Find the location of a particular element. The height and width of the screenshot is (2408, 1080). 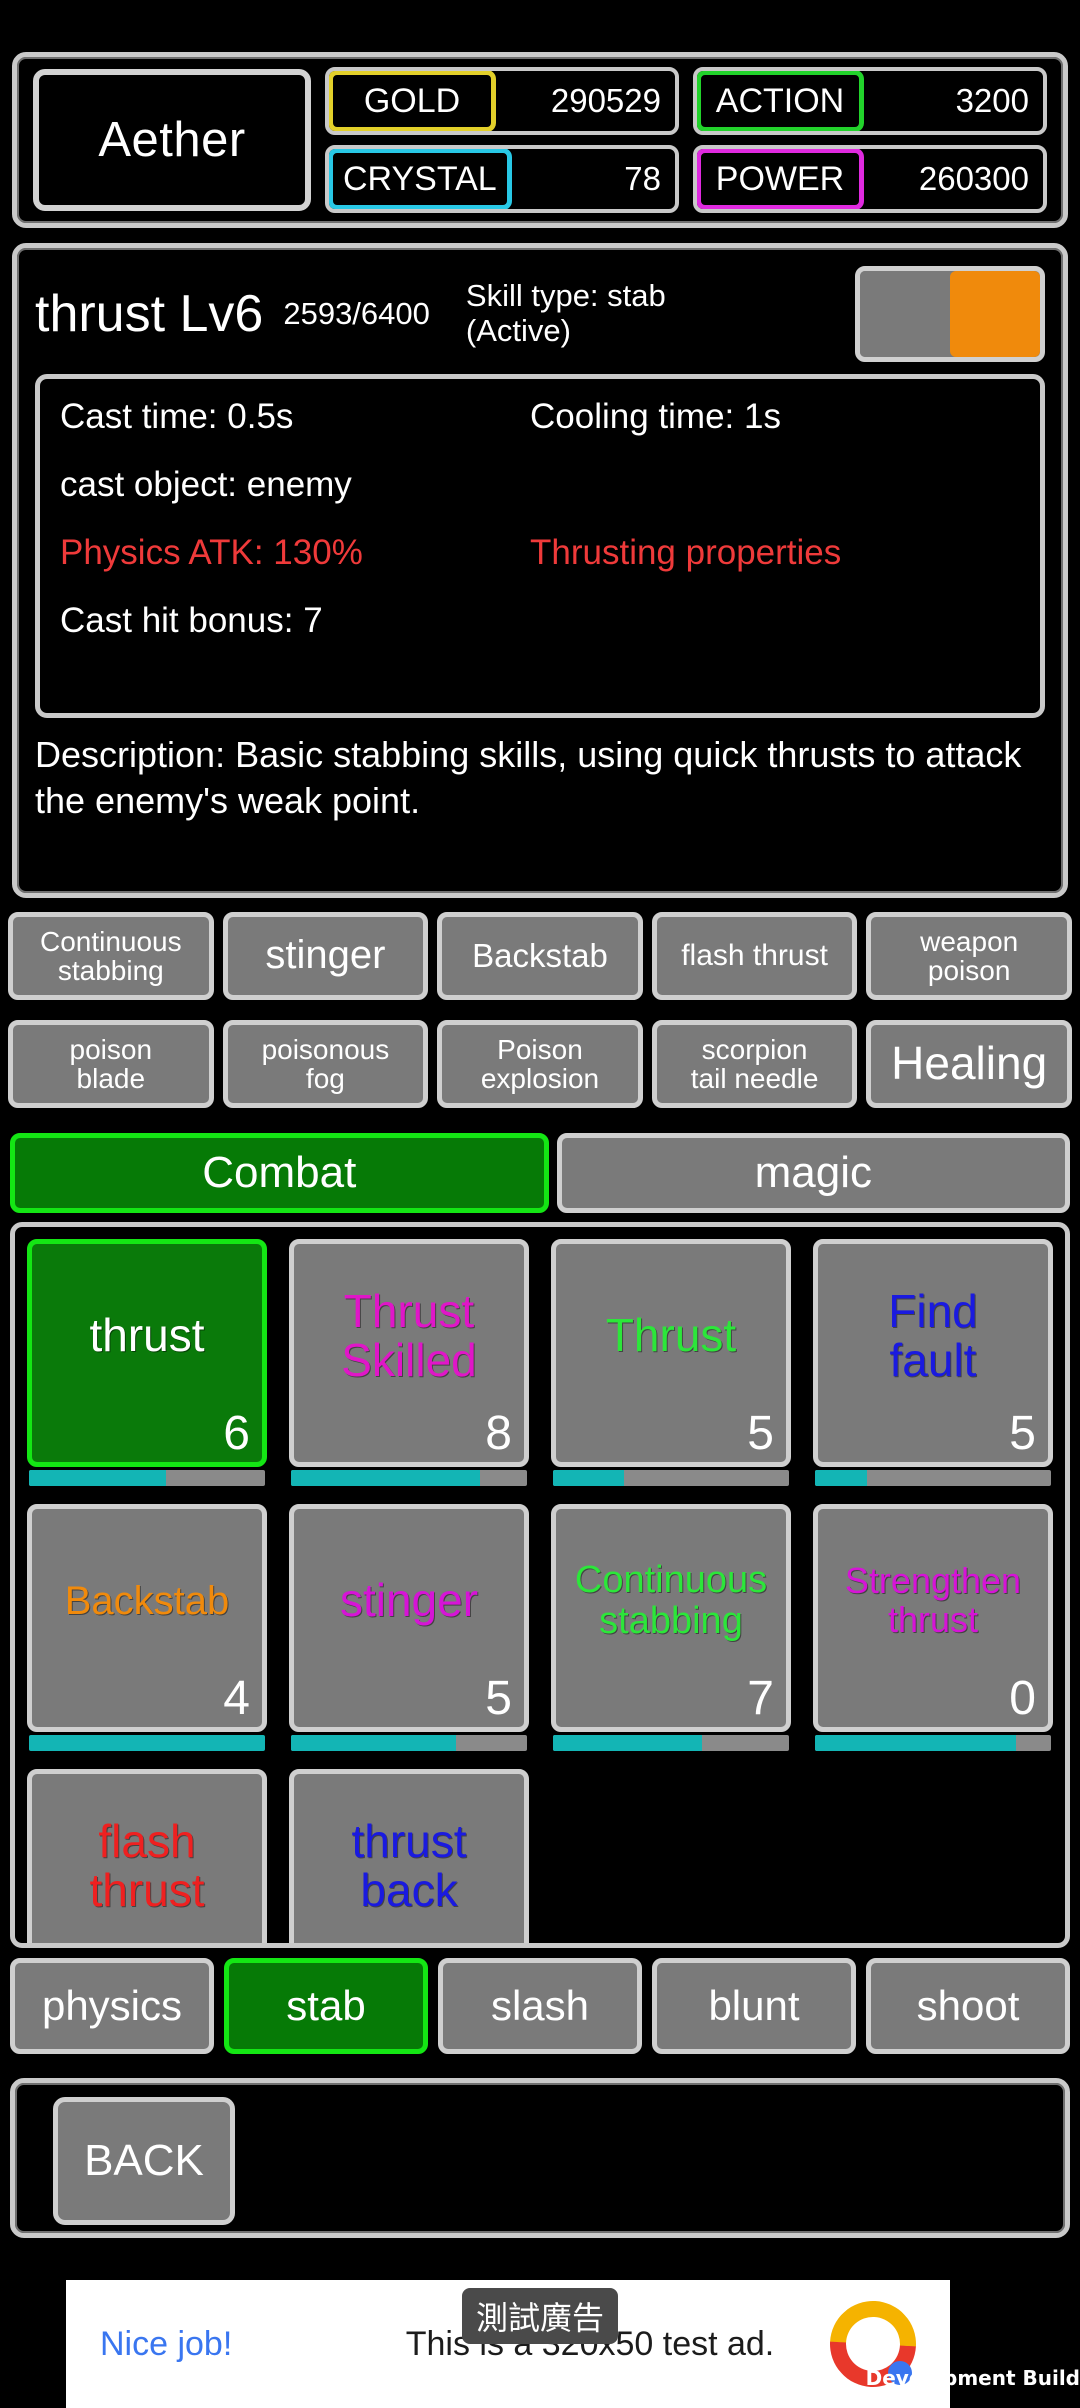

skill-card-level: 6 is located at coordinates (236, 1433).